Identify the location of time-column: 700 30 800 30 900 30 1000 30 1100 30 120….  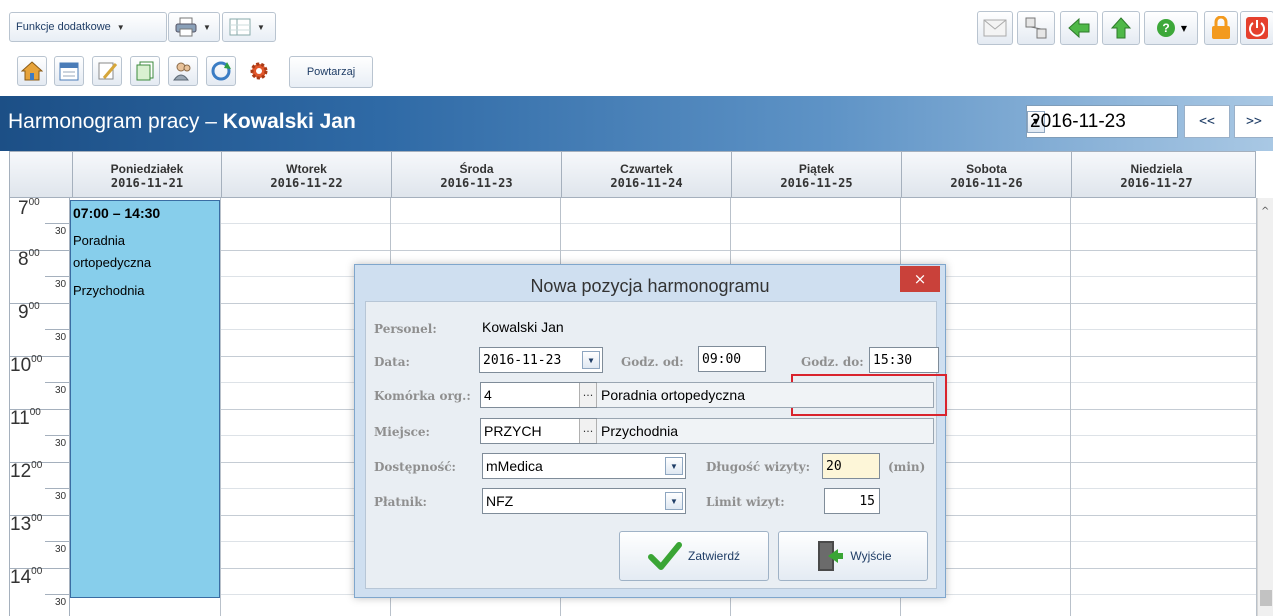
(40, 406).